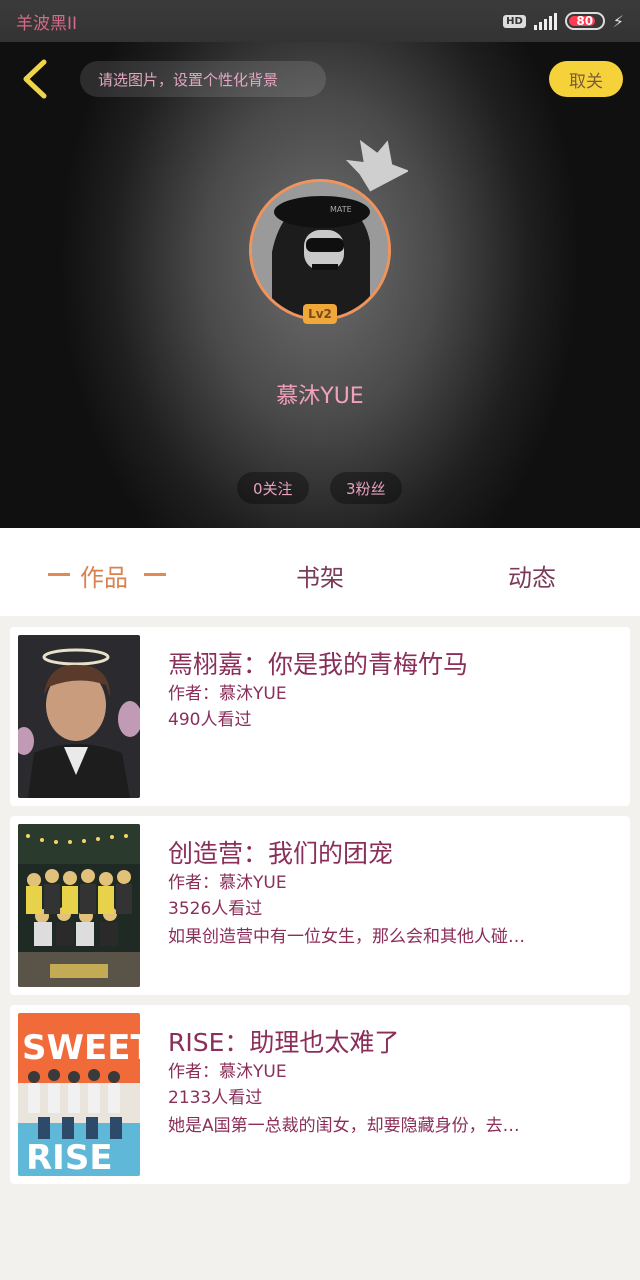 The image size is (640, 1280). What do you see at coordinates (545, 21) in the screenshot?
I see `signal-icon` at bounding box center [545, 21].